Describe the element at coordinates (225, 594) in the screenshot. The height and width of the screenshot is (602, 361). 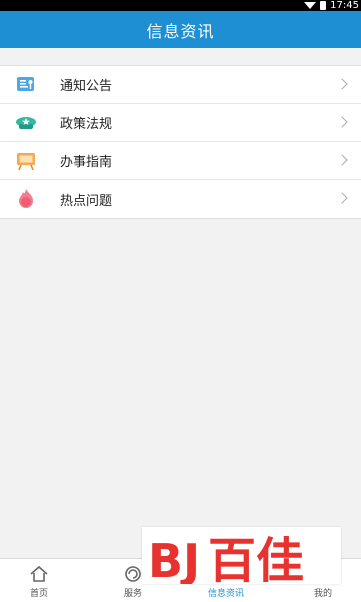
I see `nav-label: 信息资讯` at that location.